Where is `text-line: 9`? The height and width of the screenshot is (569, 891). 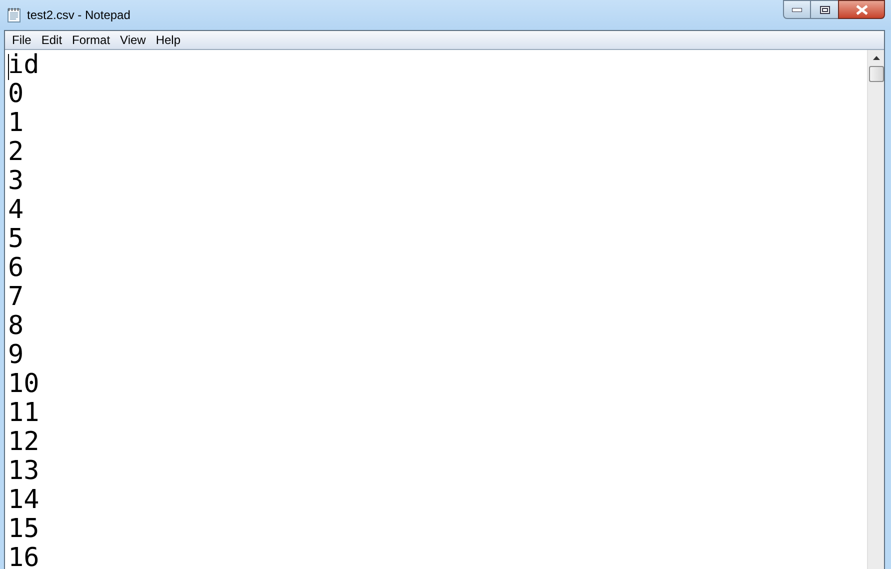 text-line: 9 is located at coordinates (16, 355).